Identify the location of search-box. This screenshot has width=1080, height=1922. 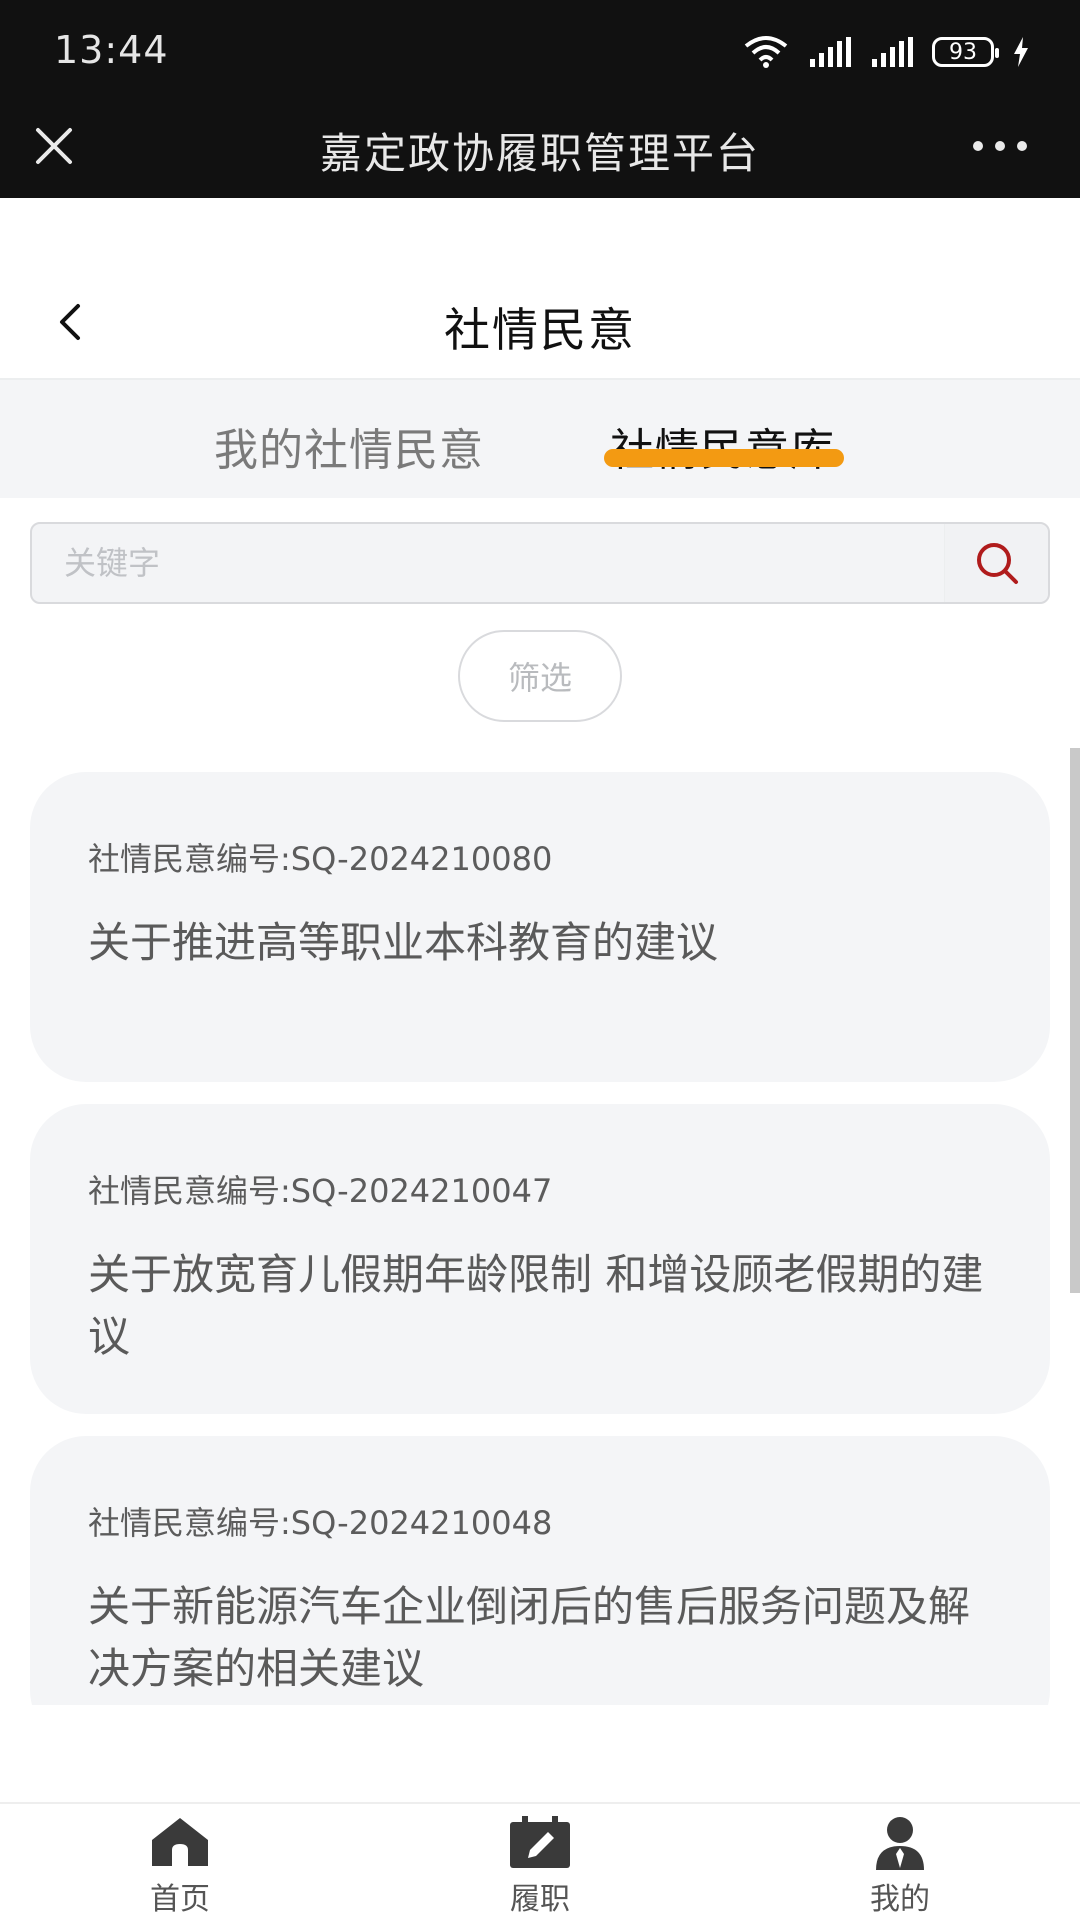
(540, 563).